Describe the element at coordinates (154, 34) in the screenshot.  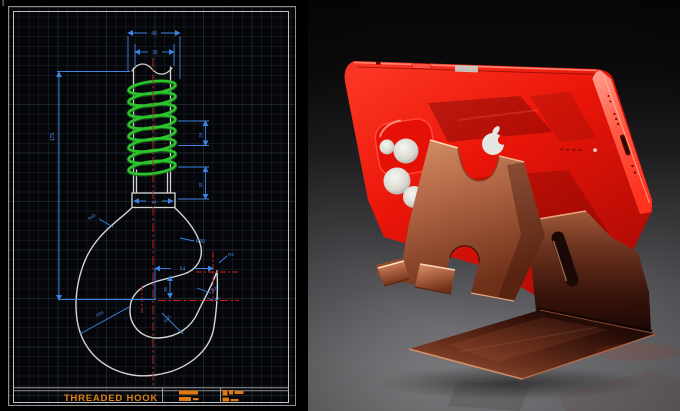
I see `svg-text: 48` at that location.